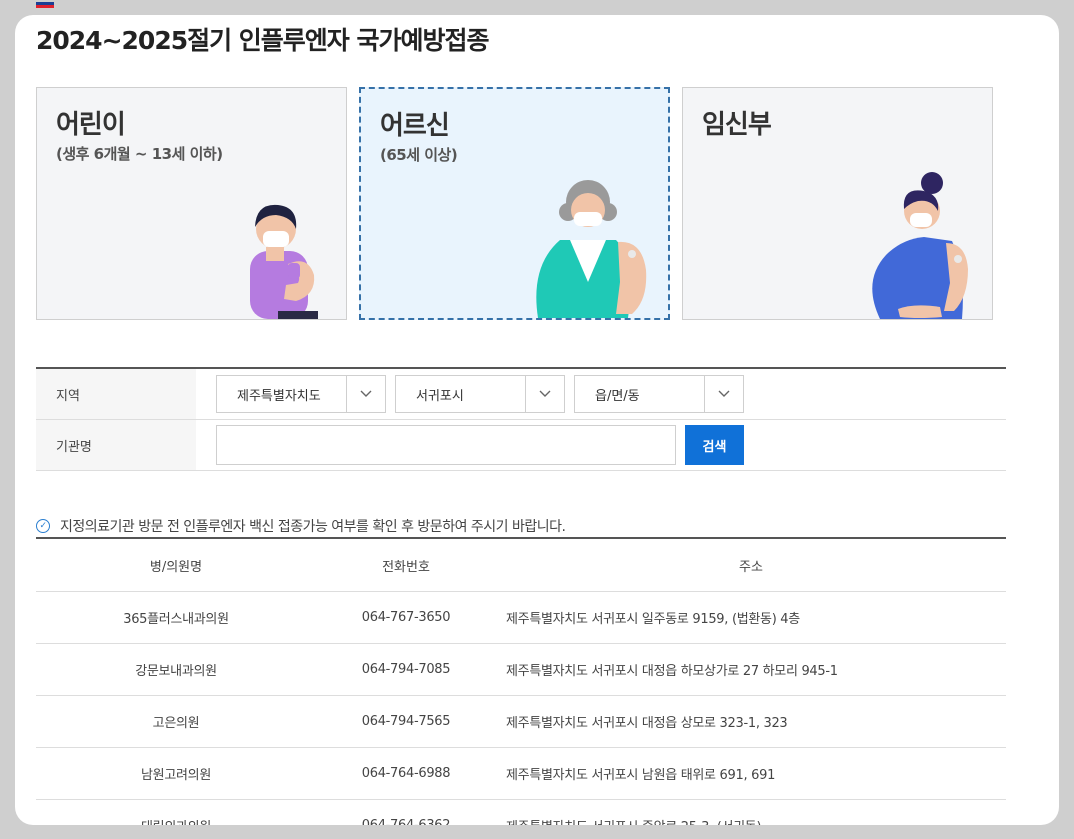 This screenshot has width=1074, height=839. Describe the element at coordinates (45, 5) in the screenshot. I see `flag-icon` at that location.